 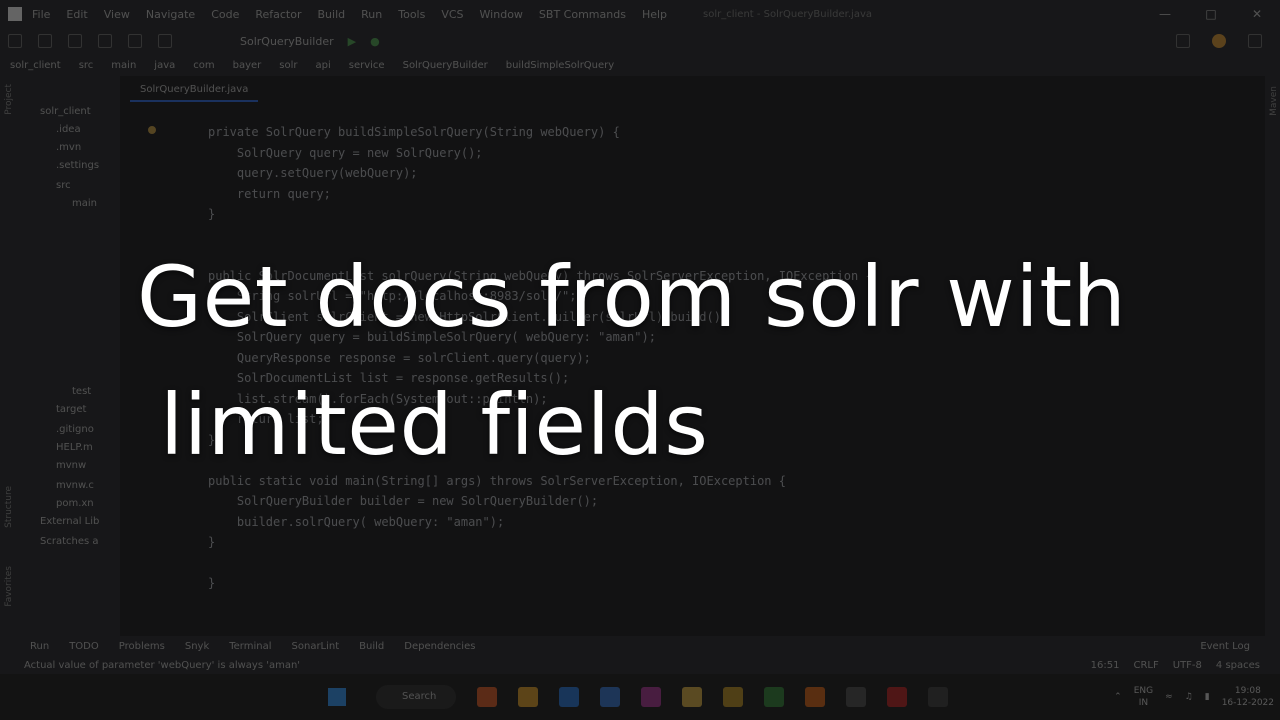 What do you see at coordinates (352, 41) in the screenshot?
I see `run-icon: ▶` at bounding box center [352, 41].